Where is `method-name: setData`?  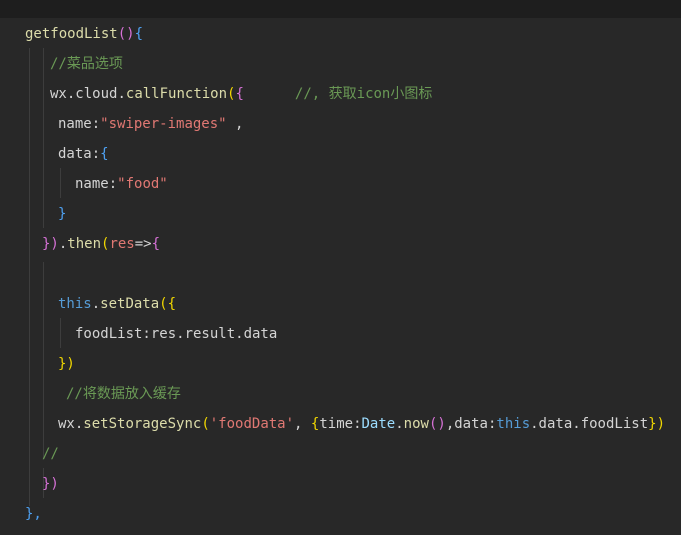 method-name: setData is located at coordinates (130, 304).